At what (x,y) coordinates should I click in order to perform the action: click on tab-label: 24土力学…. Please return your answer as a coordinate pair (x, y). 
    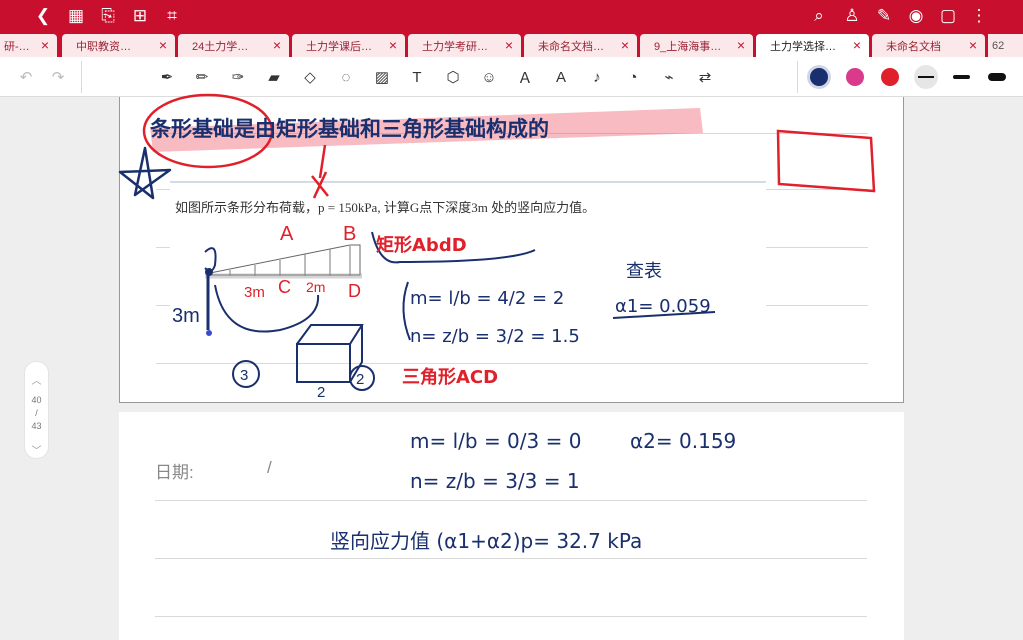
    Looking at the image, I should click on (220, 46).